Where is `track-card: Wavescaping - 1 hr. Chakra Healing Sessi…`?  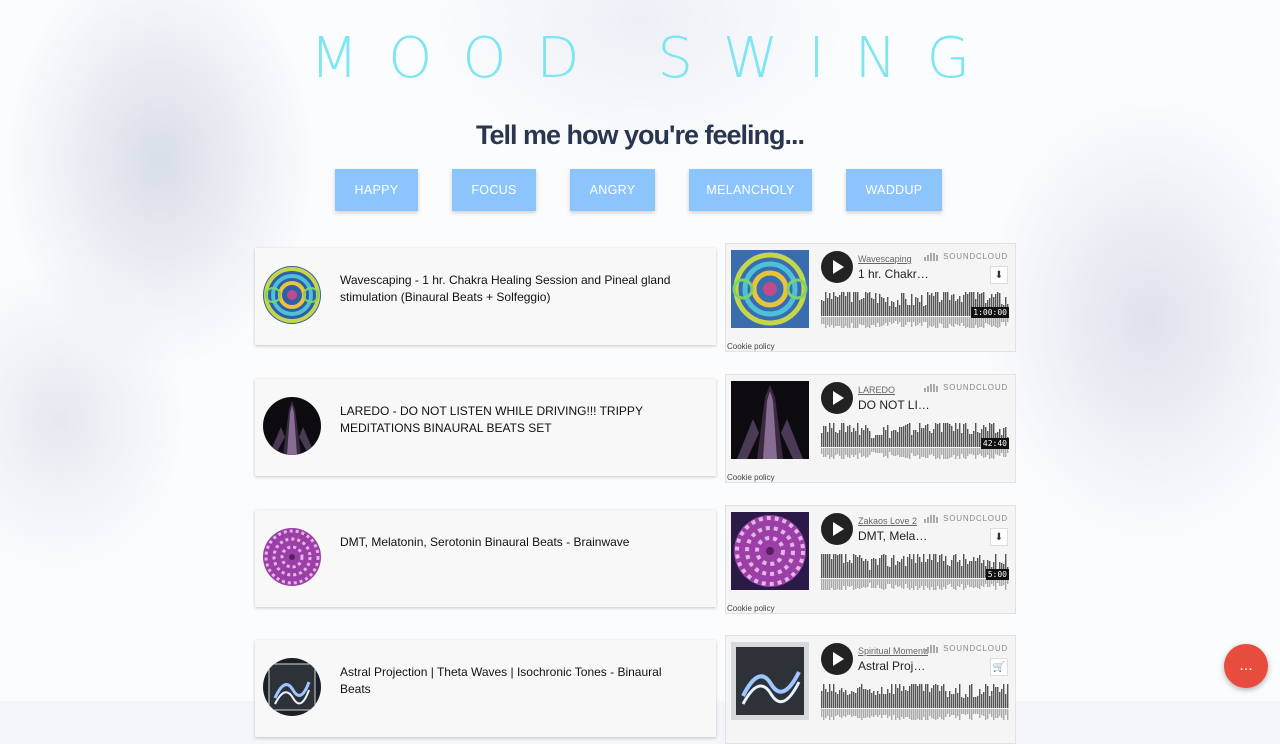 track-card: Wavescaping - 1 hr. Chakra Healing Sessi… is located at coordinates (485, 296).